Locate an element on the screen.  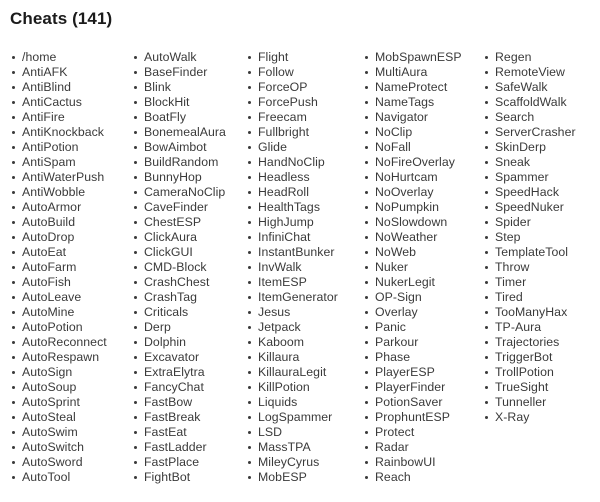
cheat-list-item: FastLadder is located at coordinates (185, 447).